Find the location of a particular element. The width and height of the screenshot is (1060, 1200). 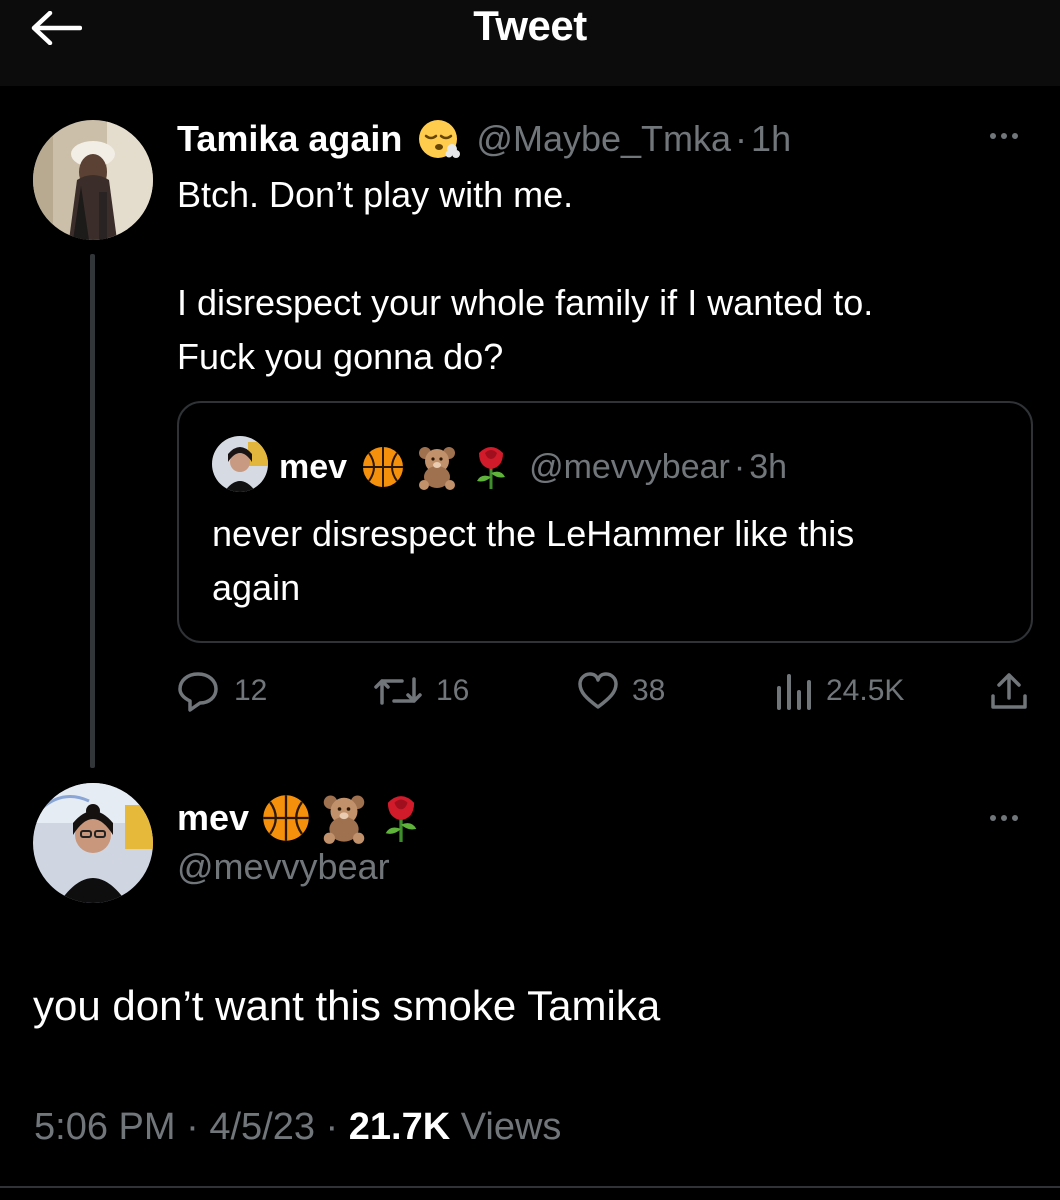

reply-avatar is located at coordinates (93, 843).